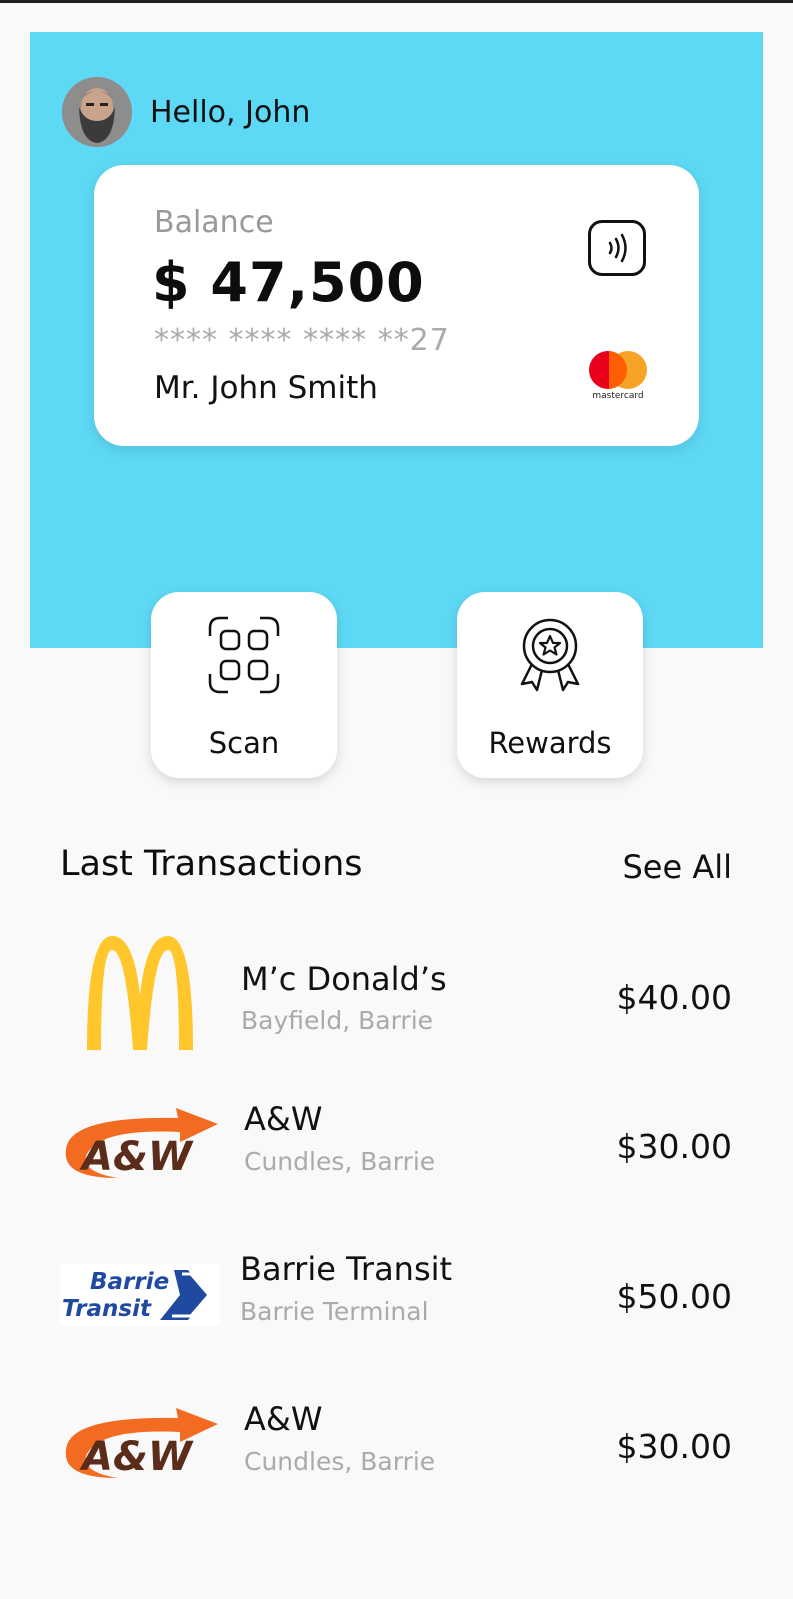 This screenshot has height=1599, width=793. I want to click on scan-button: Scan, so click(244, 685).